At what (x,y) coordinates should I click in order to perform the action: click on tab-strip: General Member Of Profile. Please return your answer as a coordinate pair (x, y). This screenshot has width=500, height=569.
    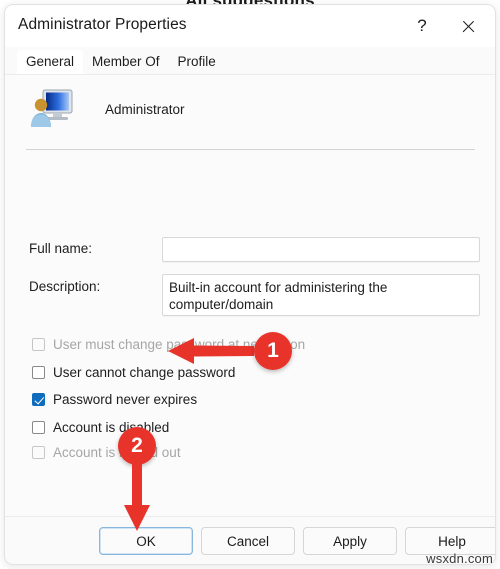
    Looking at the image, I should click on (250, 60).